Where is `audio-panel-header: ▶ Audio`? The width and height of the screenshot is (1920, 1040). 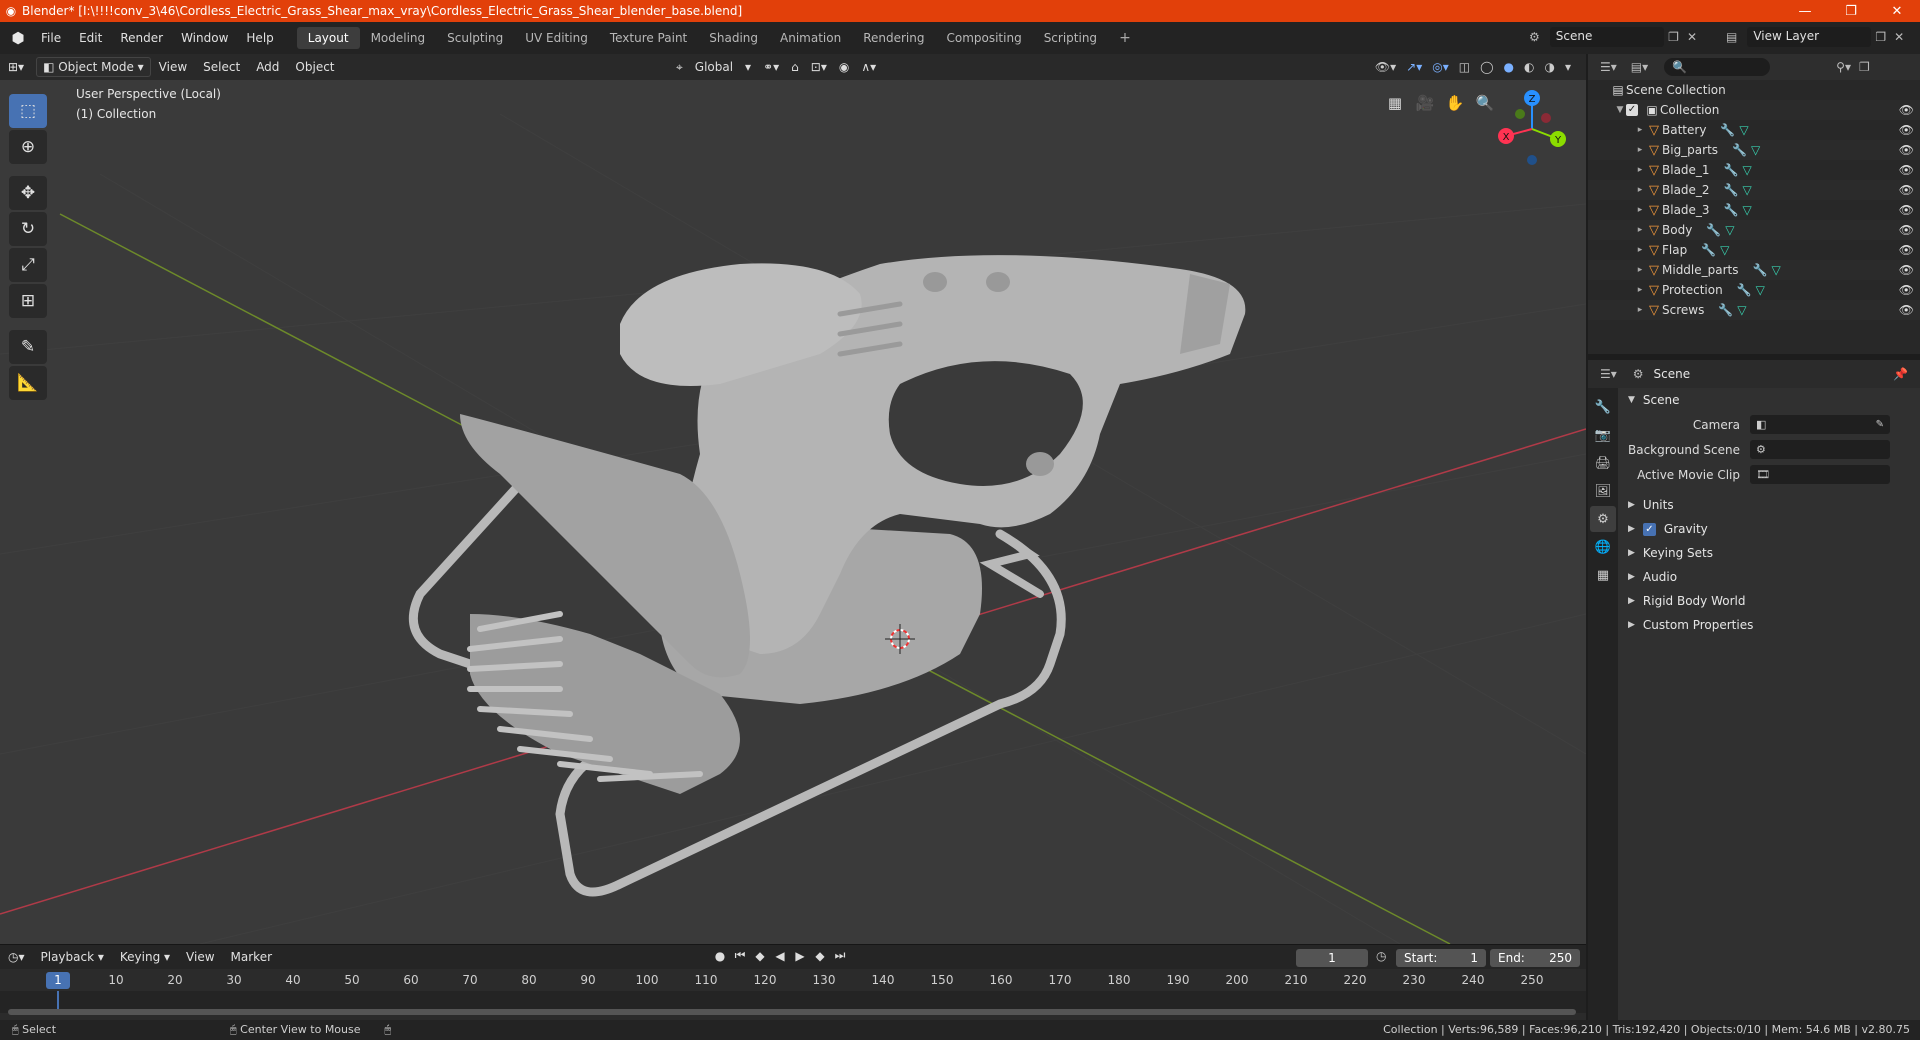 audio-panel-header: ▶ Audio is located at coordinates (1770, 577).